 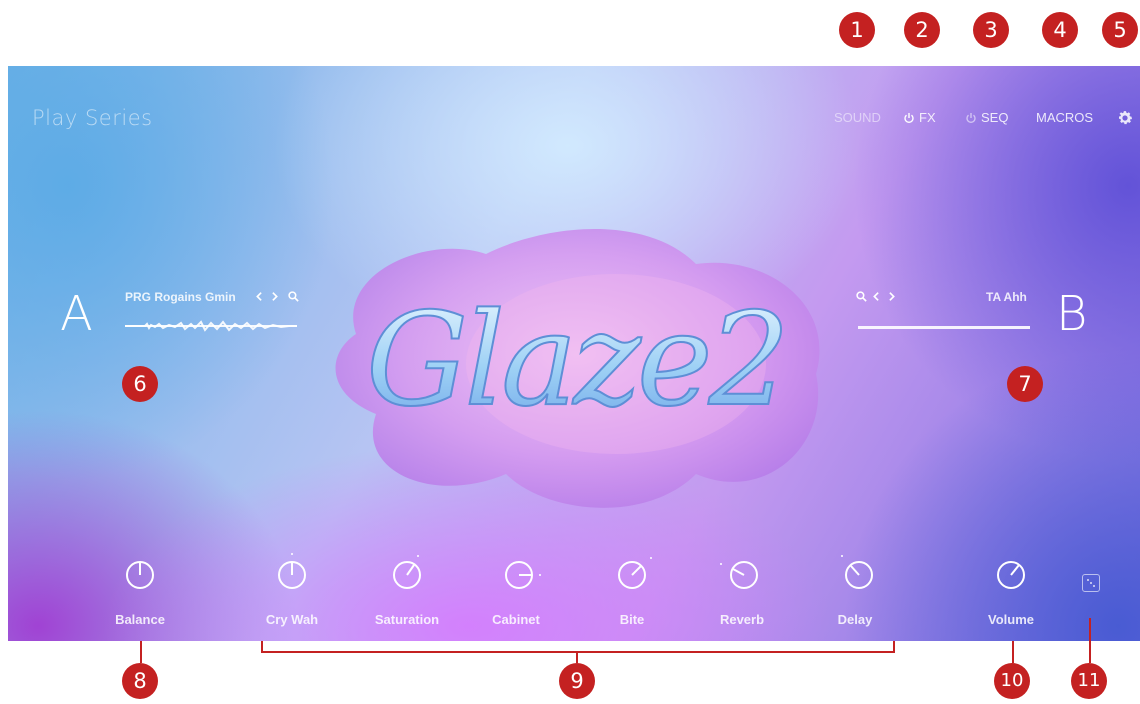 What do you see at coordinates (577, 681) in the screenshot?
I see `callout-9: 9` at bounding box center [577, 681].